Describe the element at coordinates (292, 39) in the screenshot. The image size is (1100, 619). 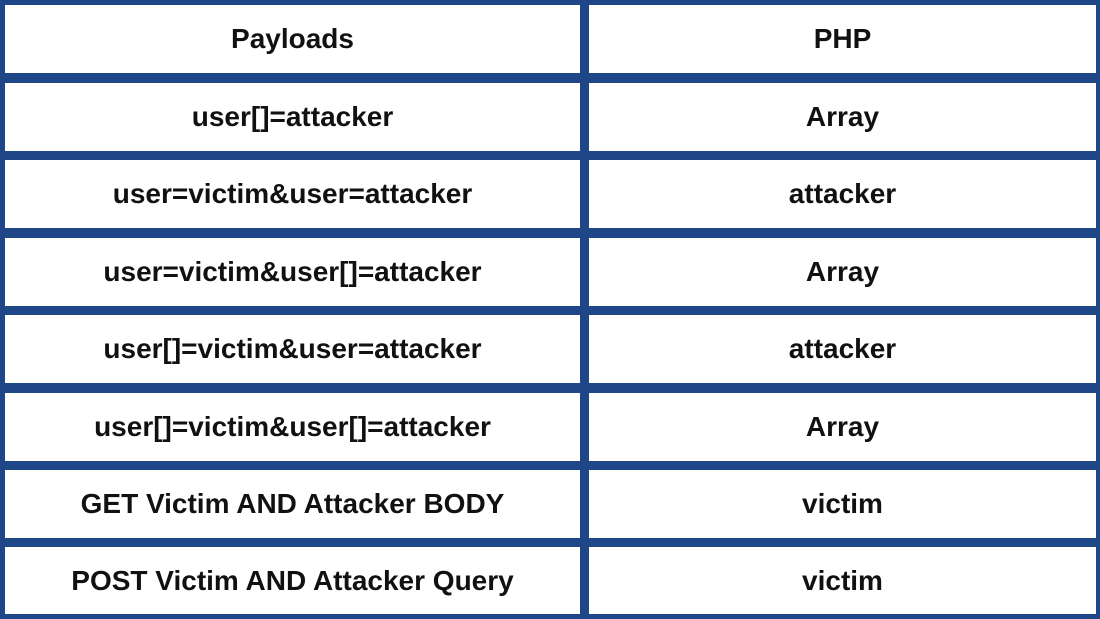
I see `column-header-payloads: Payloads` at that location.